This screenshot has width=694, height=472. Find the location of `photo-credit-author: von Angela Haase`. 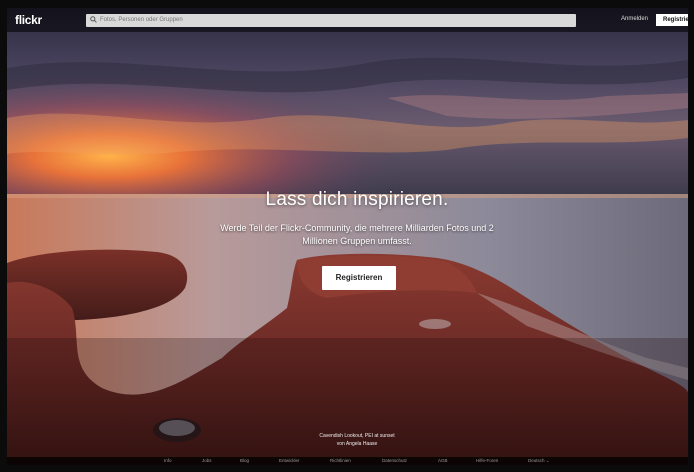

photo-credit-author: von Angela Haase is located at coordinates (357, 444).